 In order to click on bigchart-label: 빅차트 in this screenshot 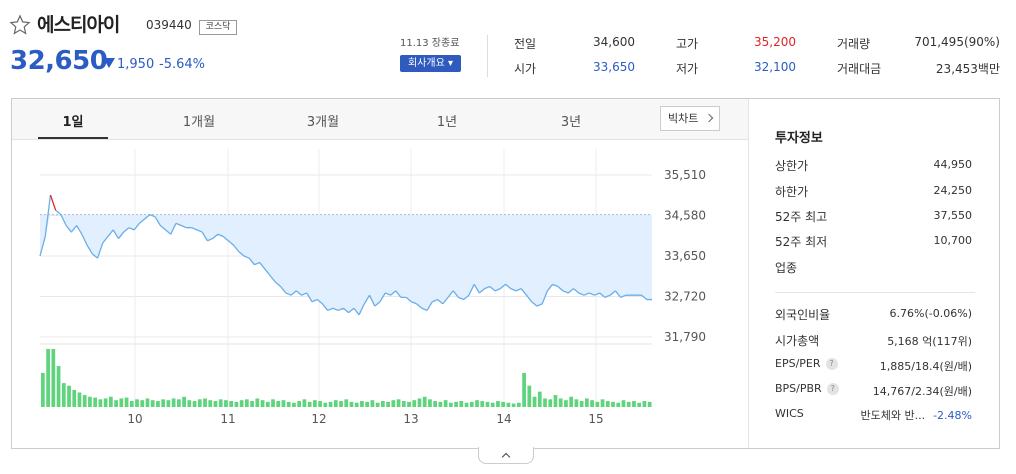, I will do `click(683, 118)`.